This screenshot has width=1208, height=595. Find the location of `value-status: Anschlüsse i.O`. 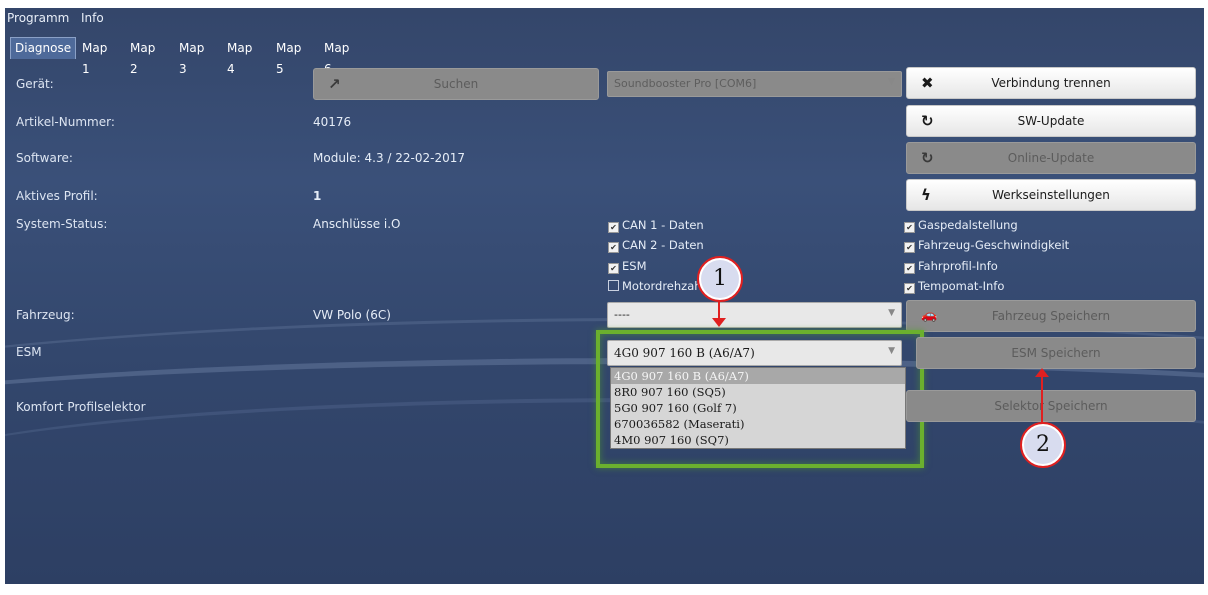

value-status: Anschlüsse i.O is located at coordinates (357, 224).